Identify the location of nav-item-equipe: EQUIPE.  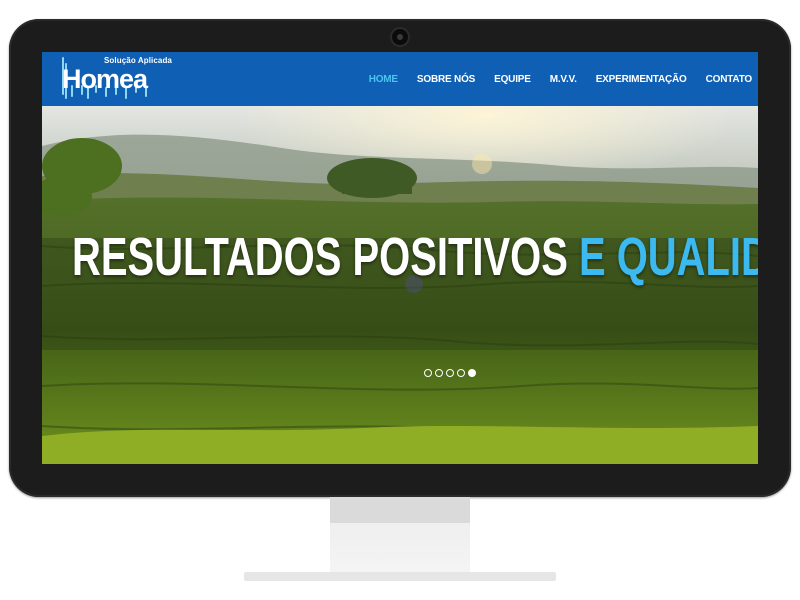
(512, 79).